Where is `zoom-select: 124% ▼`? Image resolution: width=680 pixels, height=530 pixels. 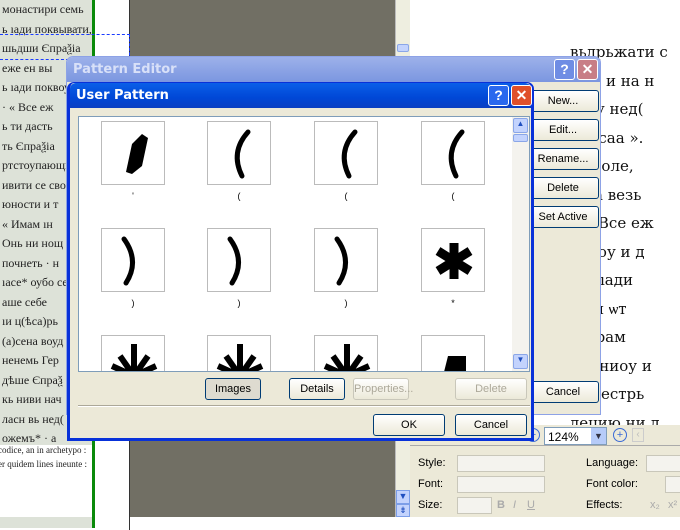
zoom-select: 124% ▼ is located at coordinates (575, 436).